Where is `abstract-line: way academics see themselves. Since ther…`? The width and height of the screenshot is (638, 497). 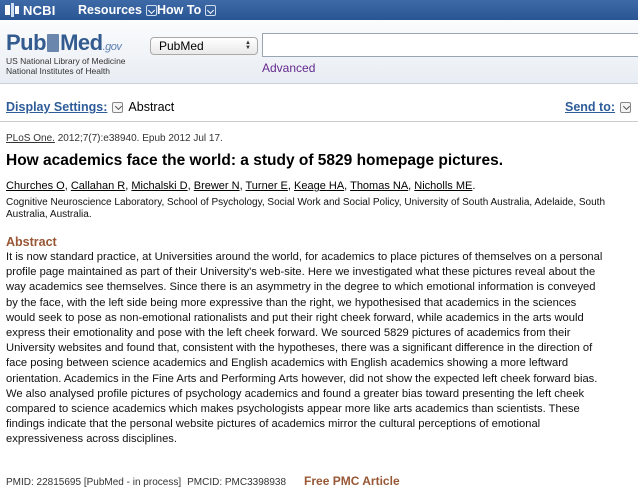
abstract-line: way academics see themselves. Since ther… is located at coordinates (301, 287).